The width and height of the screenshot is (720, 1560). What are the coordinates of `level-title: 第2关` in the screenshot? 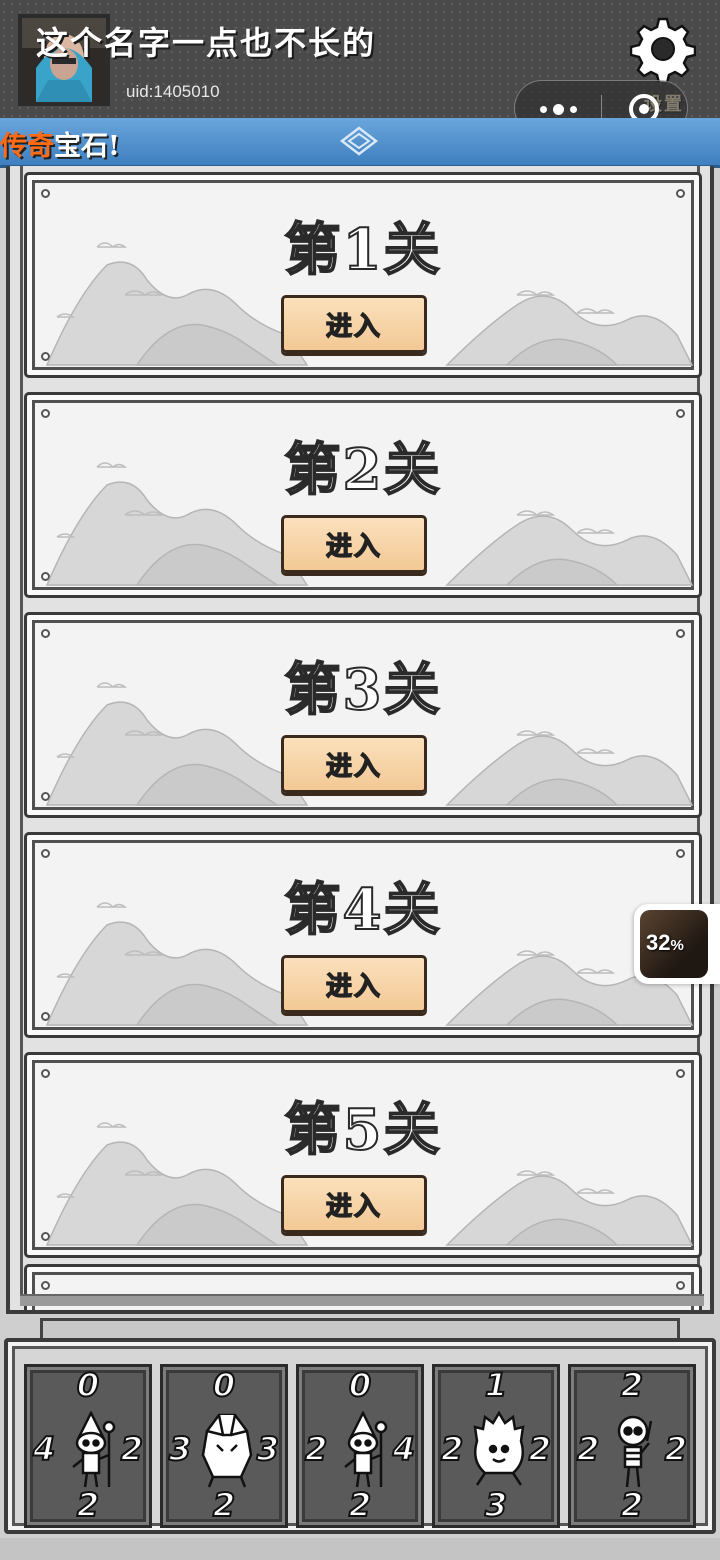 It's located at (363, 470).